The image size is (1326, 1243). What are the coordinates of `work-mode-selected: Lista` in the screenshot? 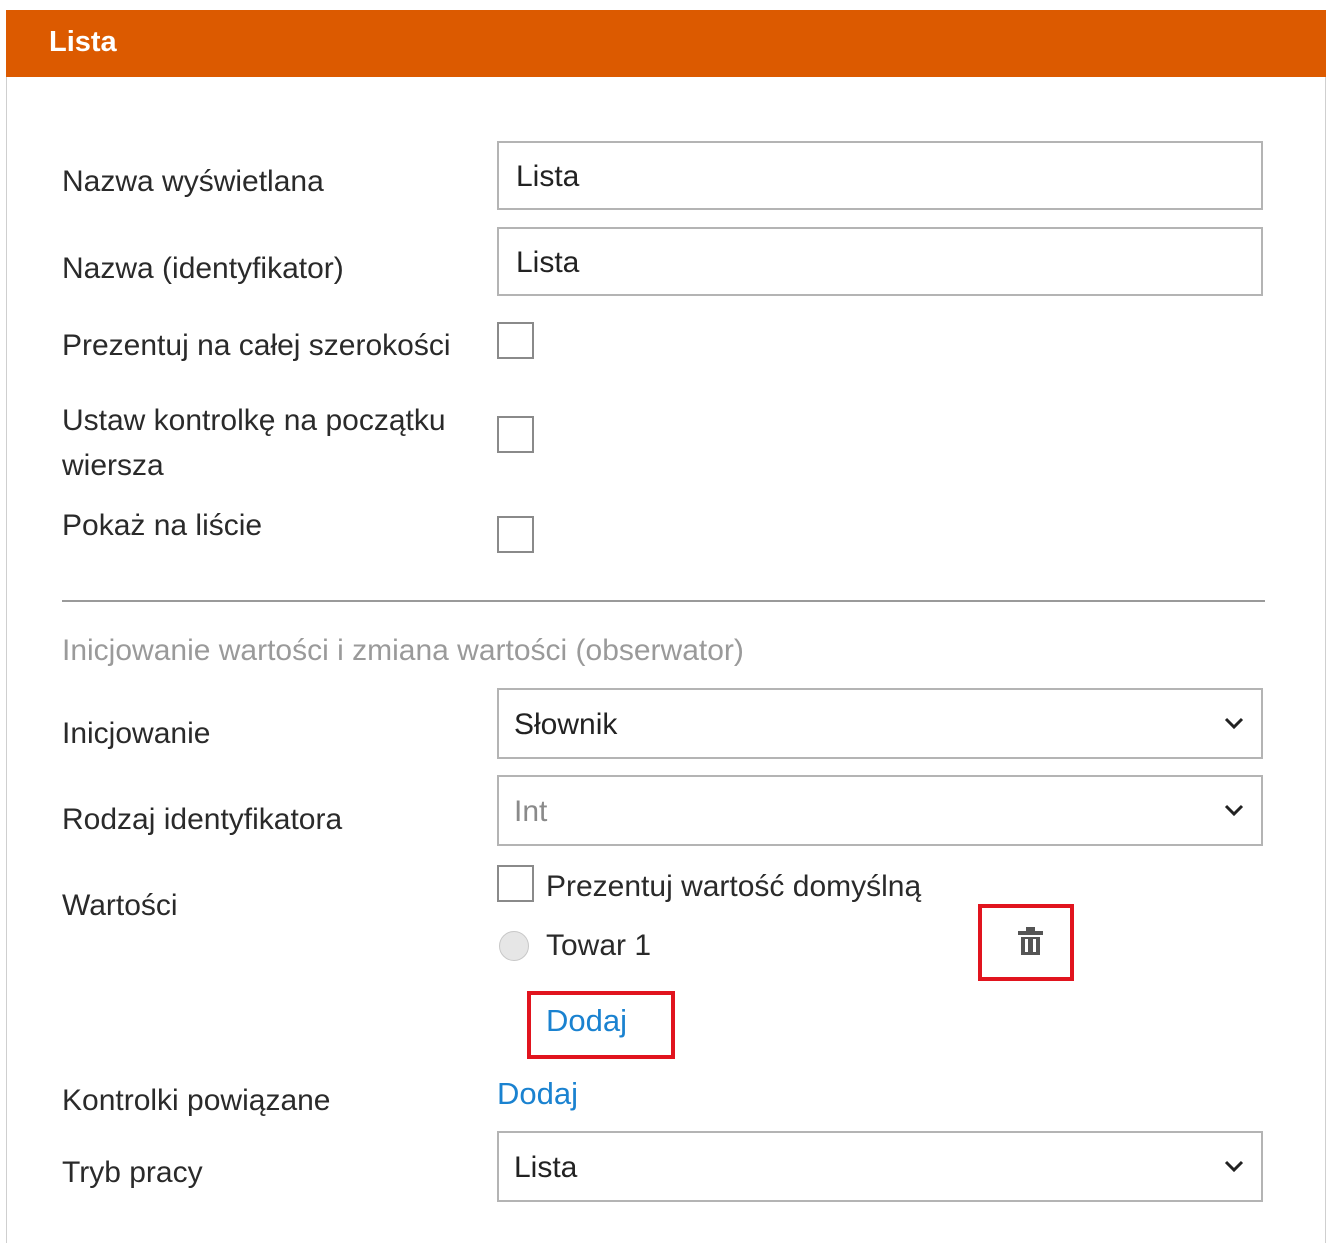 It's located at (546, 1167).